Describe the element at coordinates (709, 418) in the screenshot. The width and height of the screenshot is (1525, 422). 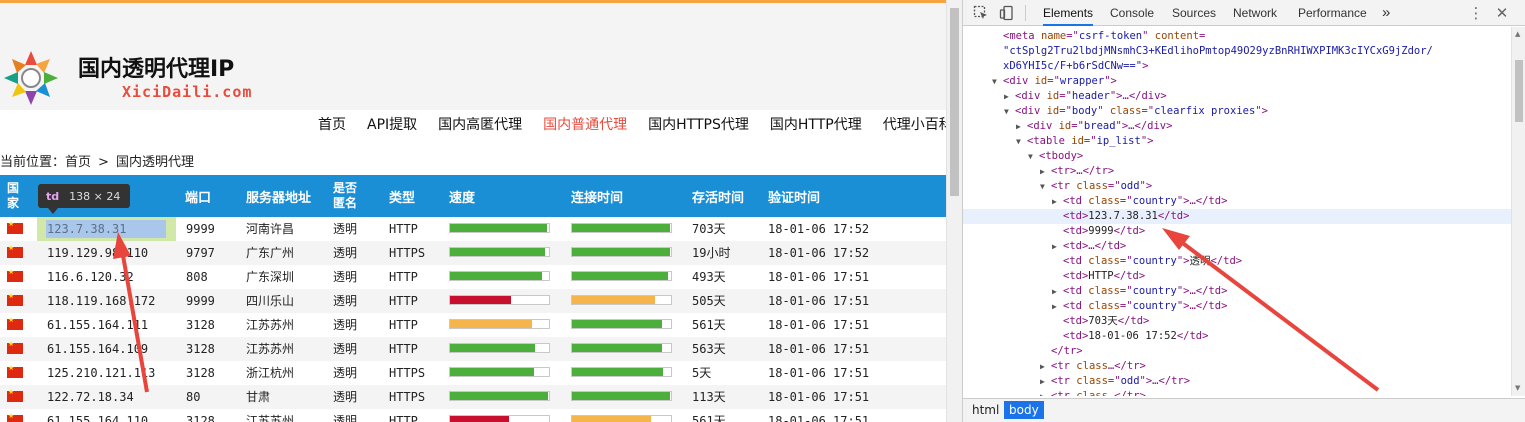
I see `alive-cell: 561天` at that location.